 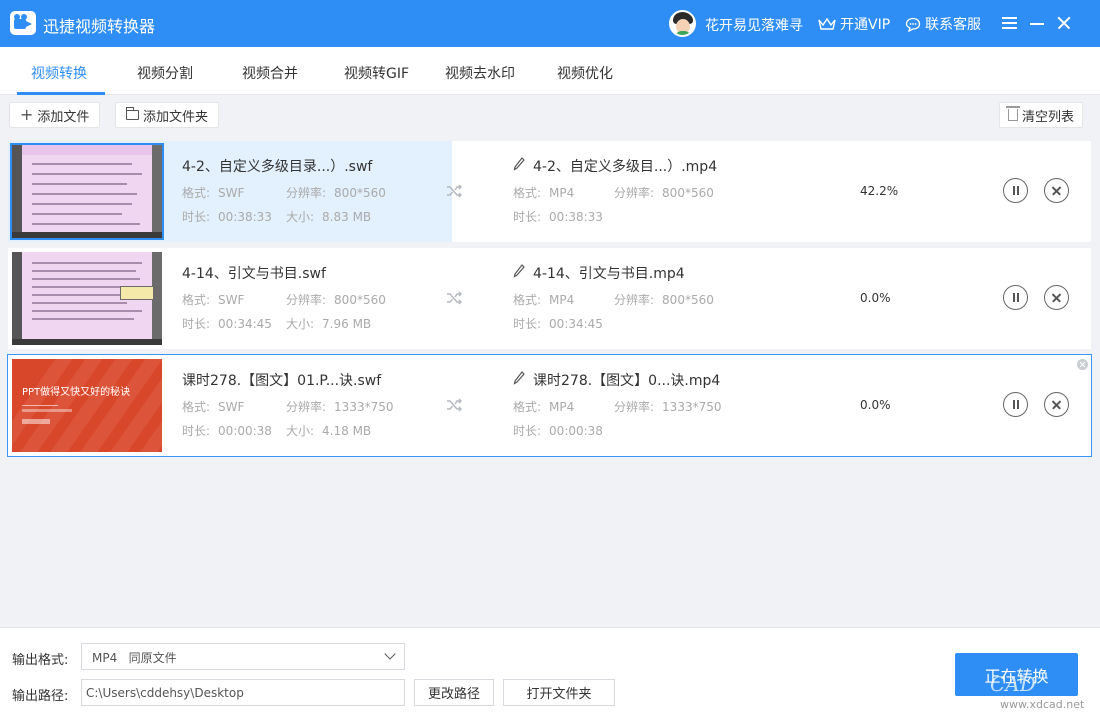 What do you see at coordinates (454, 692) in the screenshot?
I see `change-path-button: 更改路径` at bounding box center [454, 692].